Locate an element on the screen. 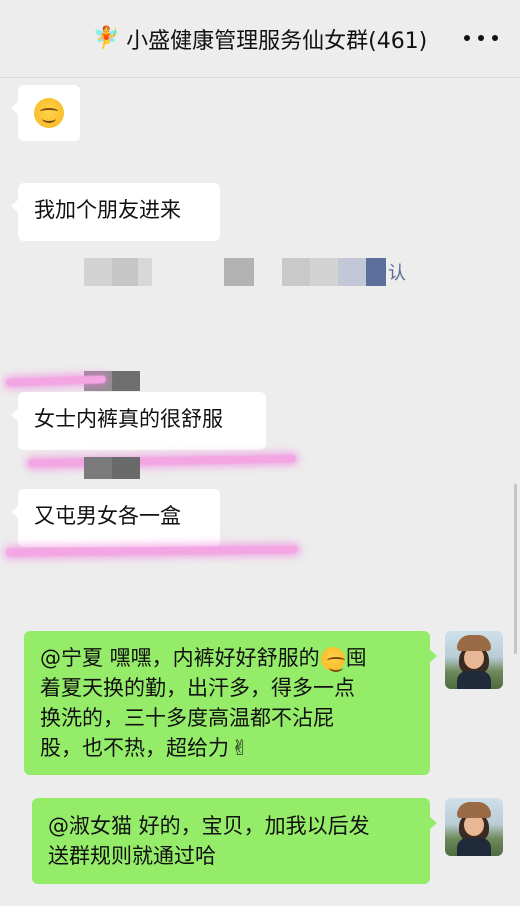  chat-header: 🧚 小盛健康管理服务仙女群(461) is located at coordinates (260, 39).